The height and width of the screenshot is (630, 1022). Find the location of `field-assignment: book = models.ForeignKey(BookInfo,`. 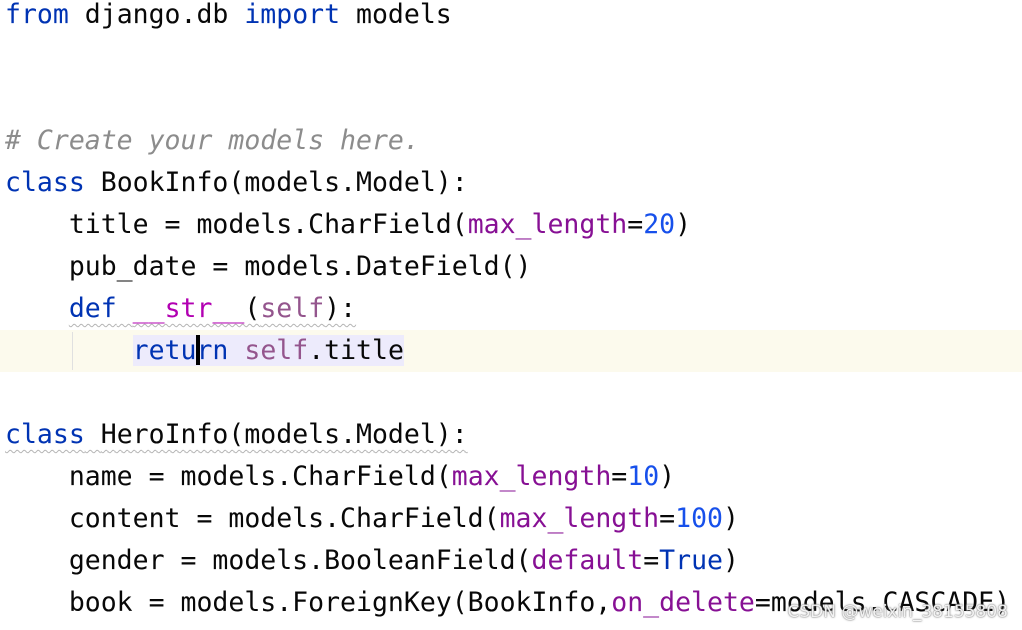

field-assignment: book = models.ForeignKey(BookInfo, is located at coordinates (308, 602).